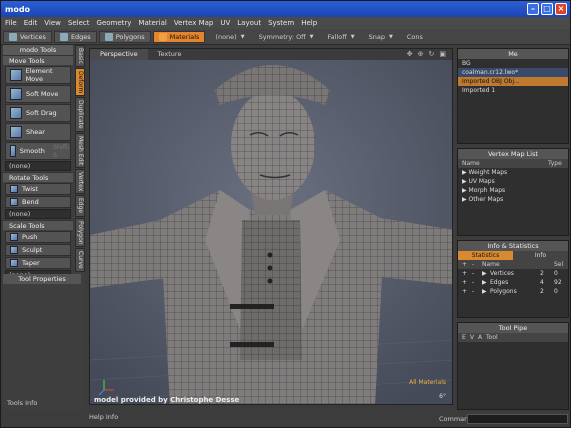 The image size is (571, 428). Describe the element at coordinates (513, 366) in the screenshot. I see `tool-pipe-panel: Tool Pipe E V A Tool` at that location.